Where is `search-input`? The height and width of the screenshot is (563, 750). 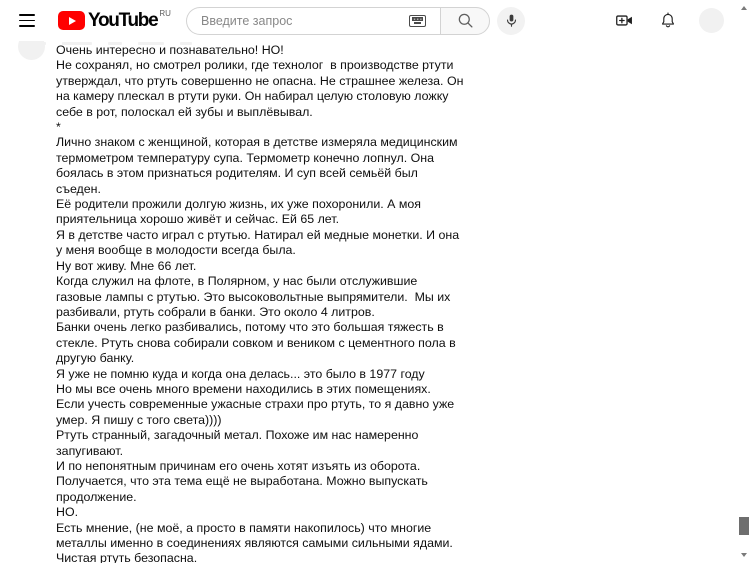 search-input is located at coordinates (305, 20).